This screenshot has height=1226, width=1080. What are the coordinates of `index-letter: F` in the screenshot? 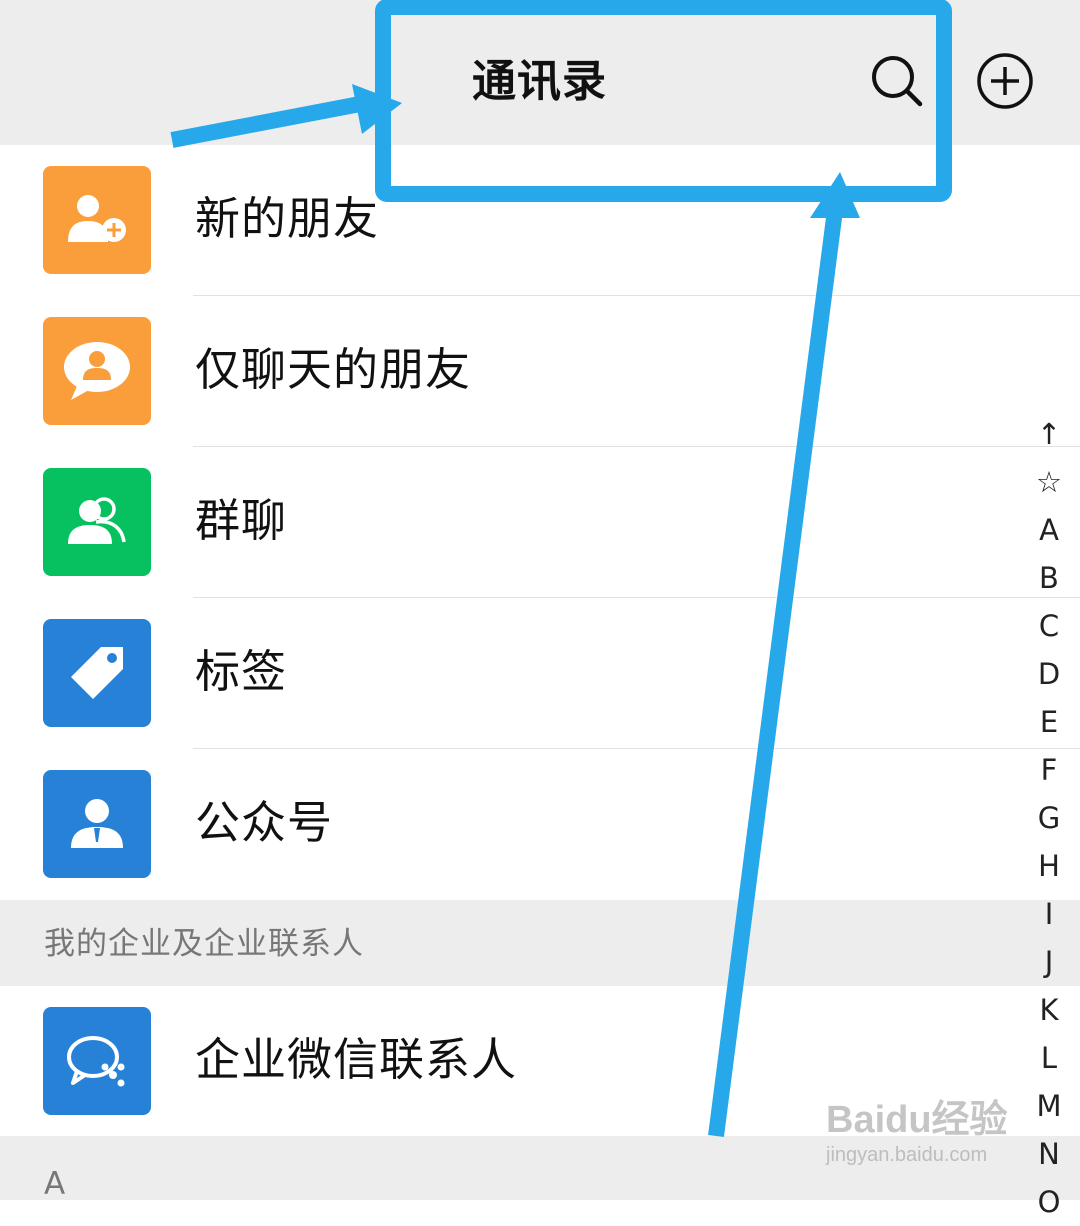 It's located at (1049, 770).